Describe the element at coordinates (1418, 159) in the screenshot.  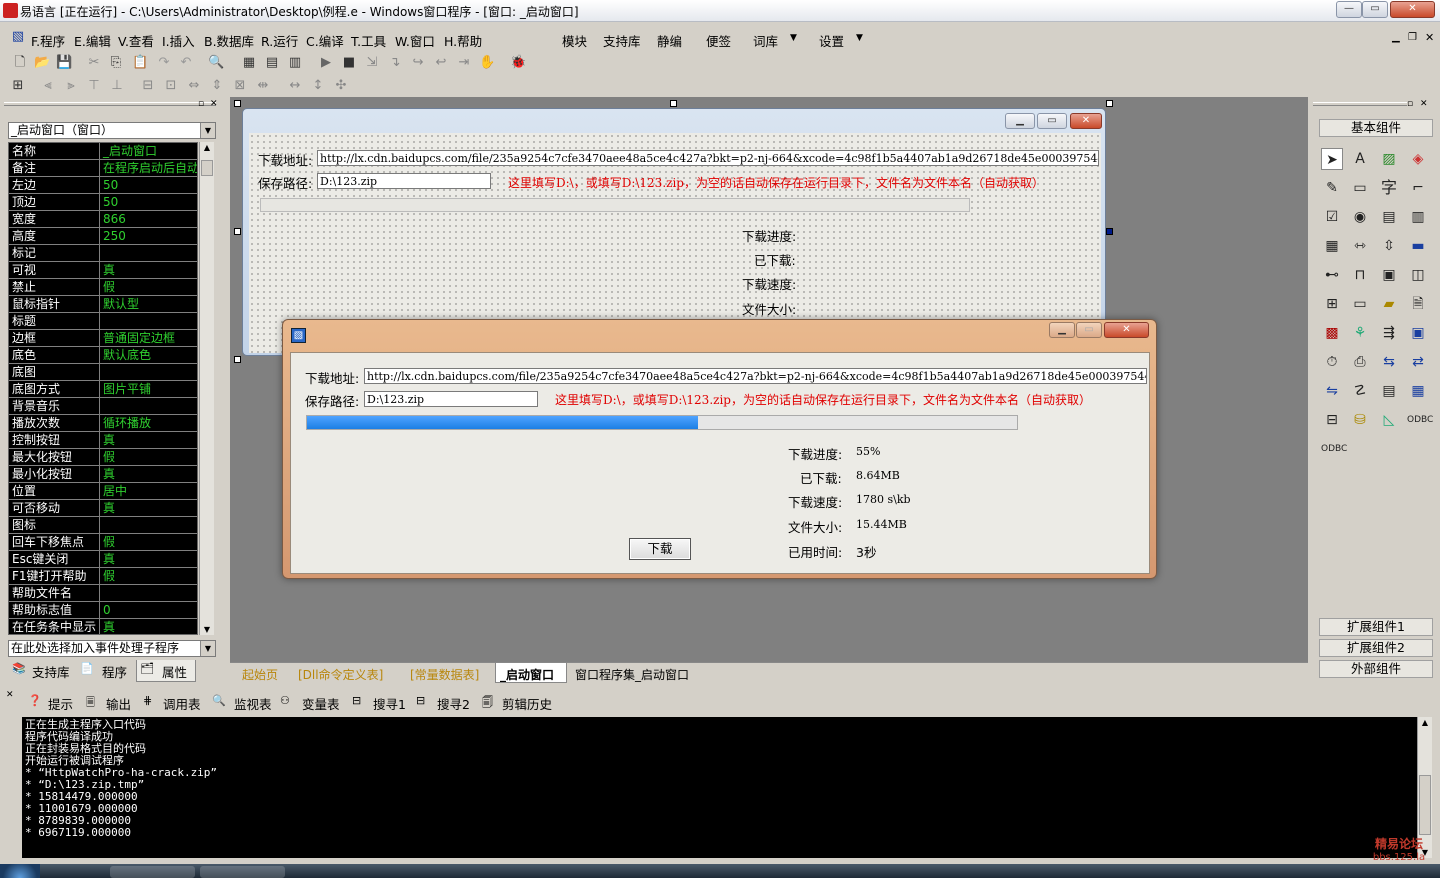
I see `shape-icon: ◈` at that location.